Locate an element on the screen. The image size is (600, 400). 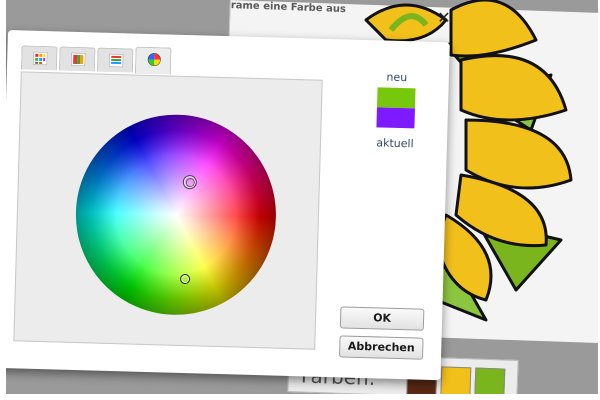
tab-gradient is located at coordinates (77, 59).